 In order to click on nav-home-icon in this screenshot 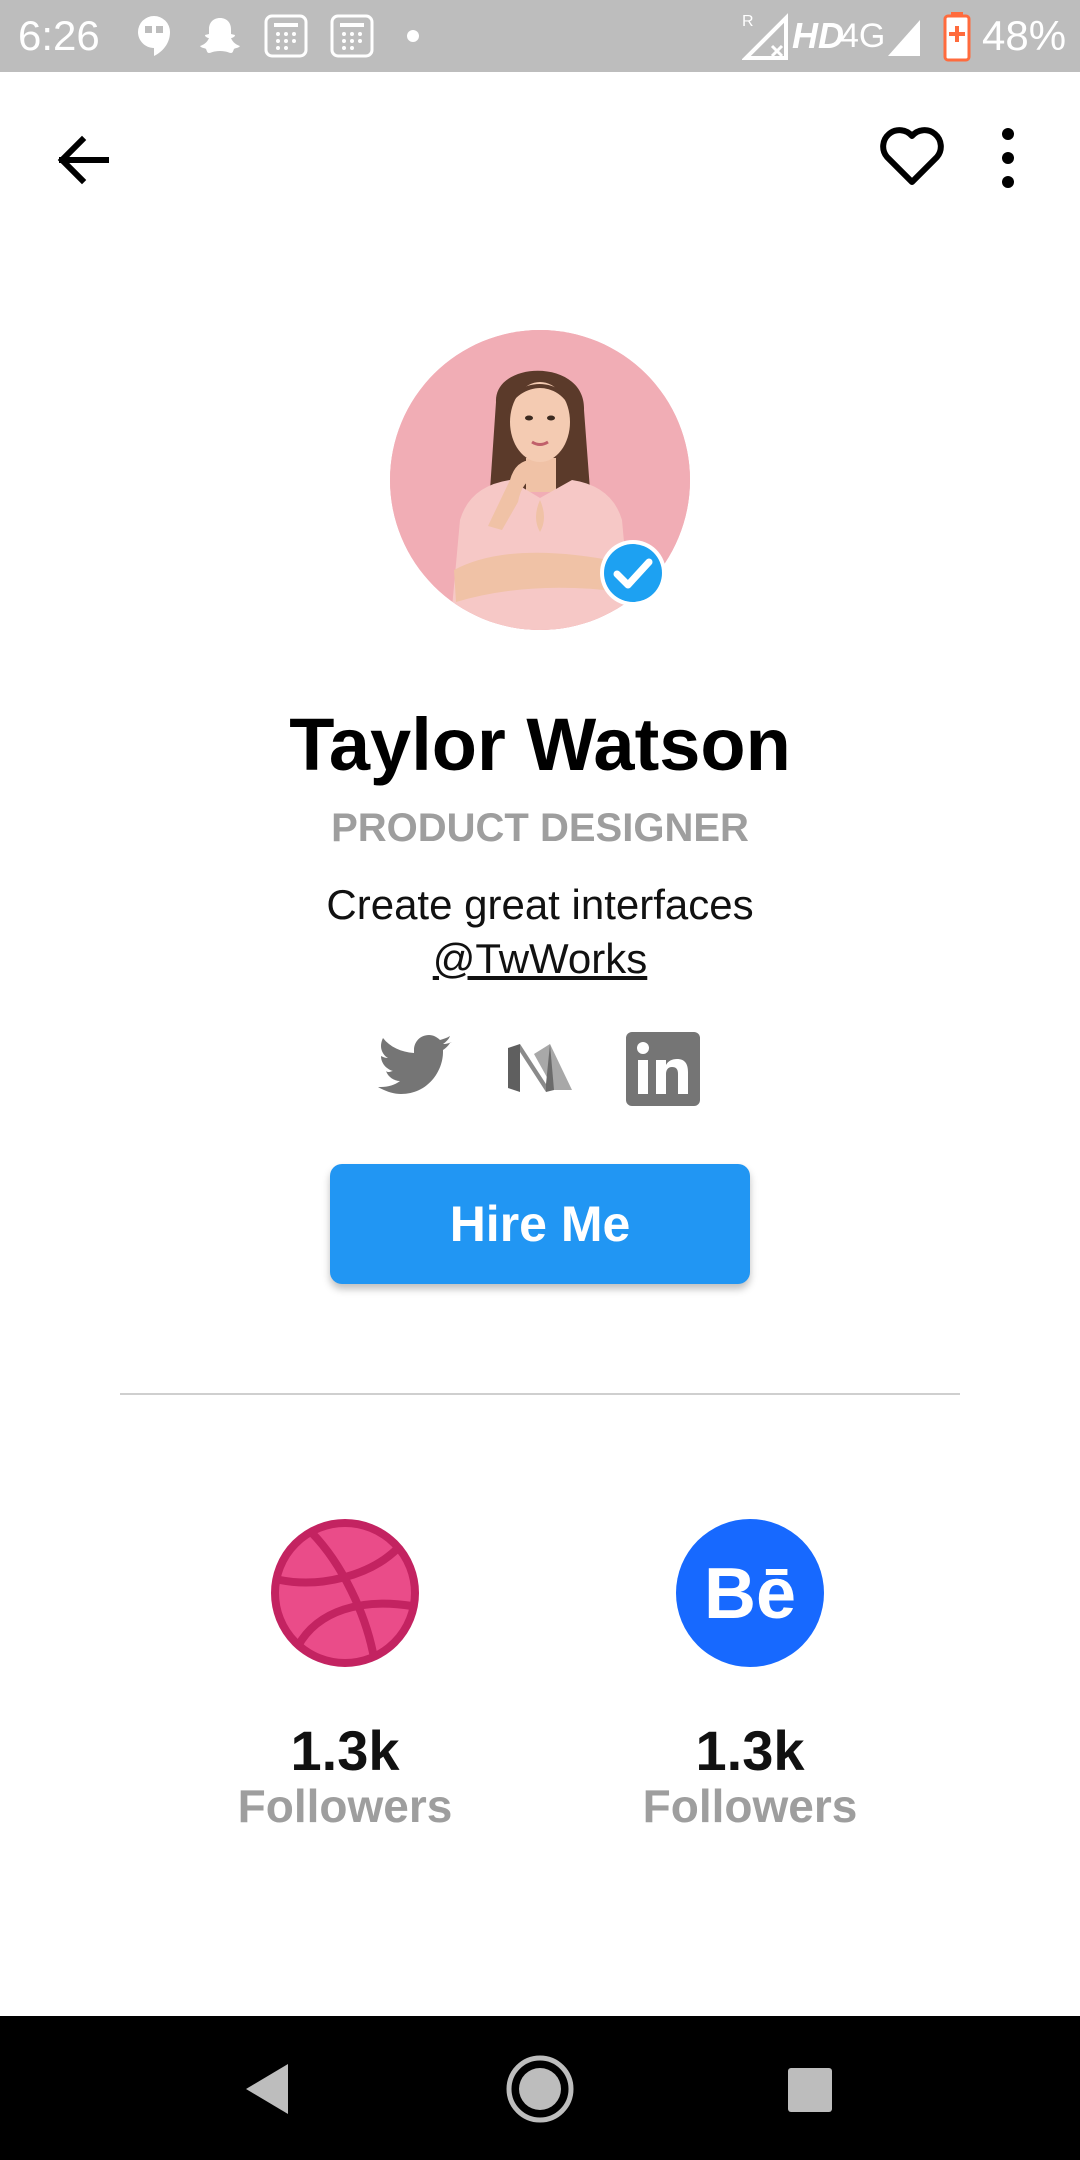, I will do `click(540, 2089)`.